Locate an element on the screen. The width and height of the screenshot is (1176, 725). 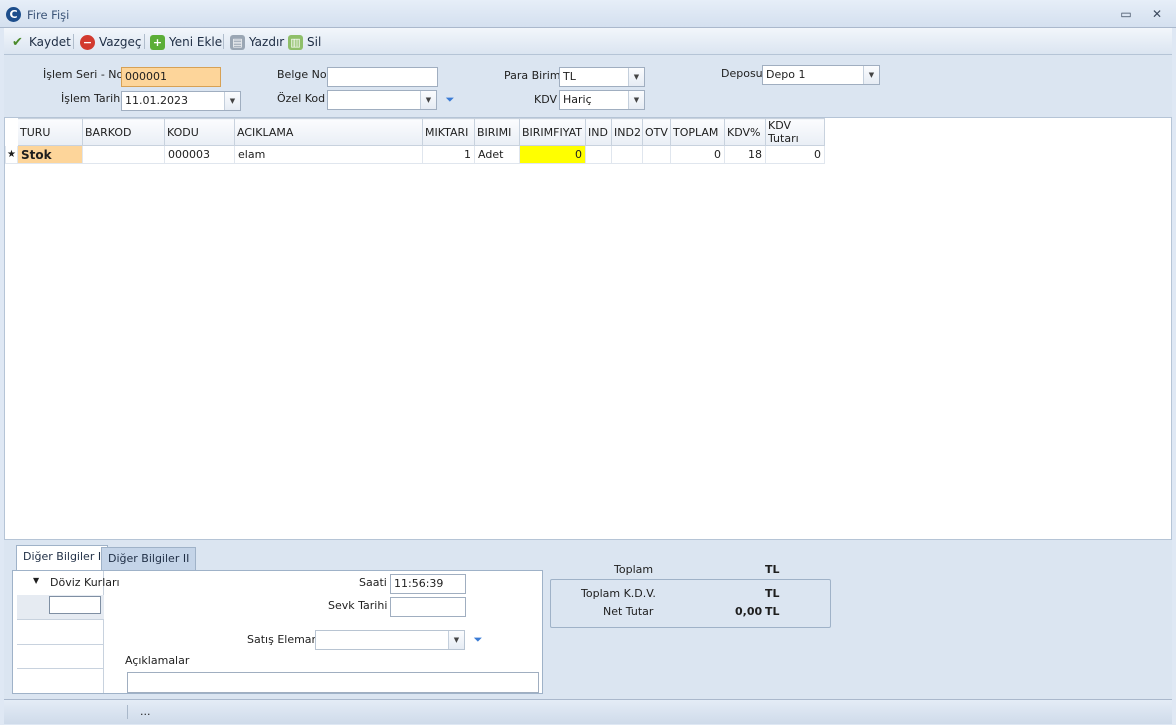
satis-elemani-label: Satış Elemanı is located at coordinates (284, 639).